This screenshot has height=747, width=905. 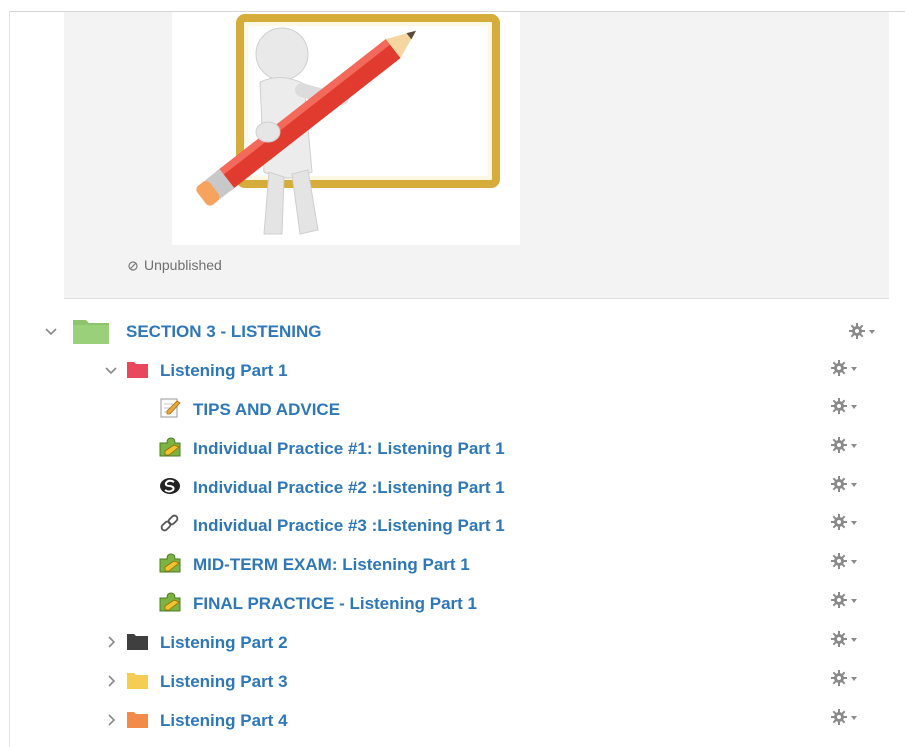 I want to click on unpublished-label: Unpublished, so click(x=183, y=265).